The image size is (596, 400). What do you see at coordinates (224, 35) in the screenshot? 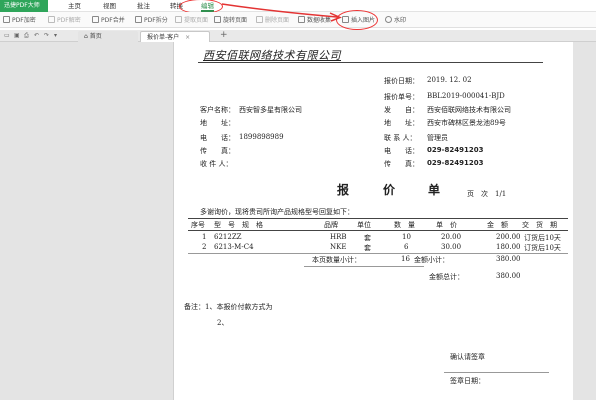
I see `new-tab-button: +` at bounding box center [224, 35].